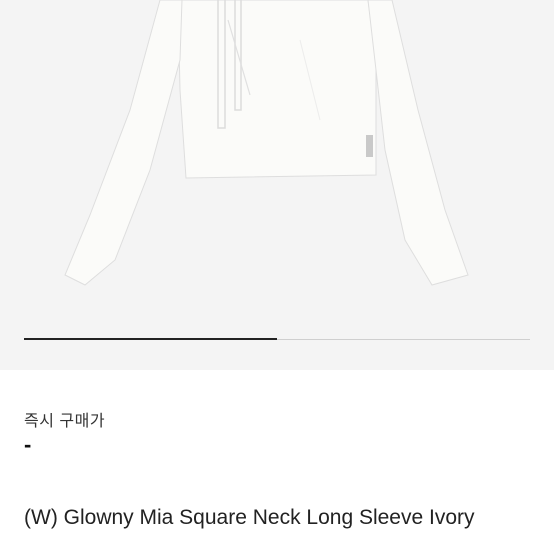 The width and height of the screenshot is (554, 554). Describe the element at coordinates (65, 421) in the screenshot. I see `instant-buy-price-label: 즉시 구매가` at that location.